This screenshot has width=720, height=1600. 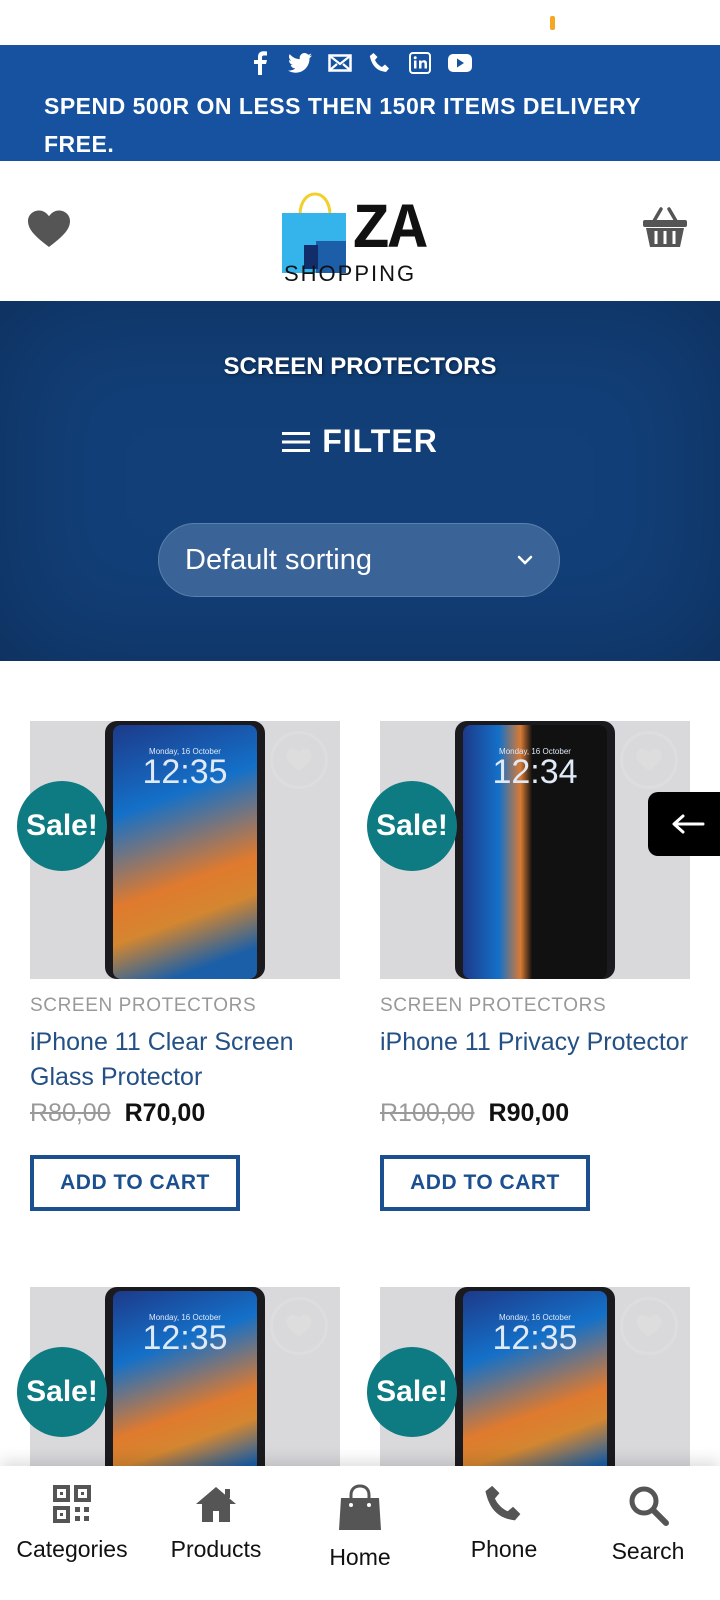 I want to click on old-price: R100,00, so click(x=427, y=1113).